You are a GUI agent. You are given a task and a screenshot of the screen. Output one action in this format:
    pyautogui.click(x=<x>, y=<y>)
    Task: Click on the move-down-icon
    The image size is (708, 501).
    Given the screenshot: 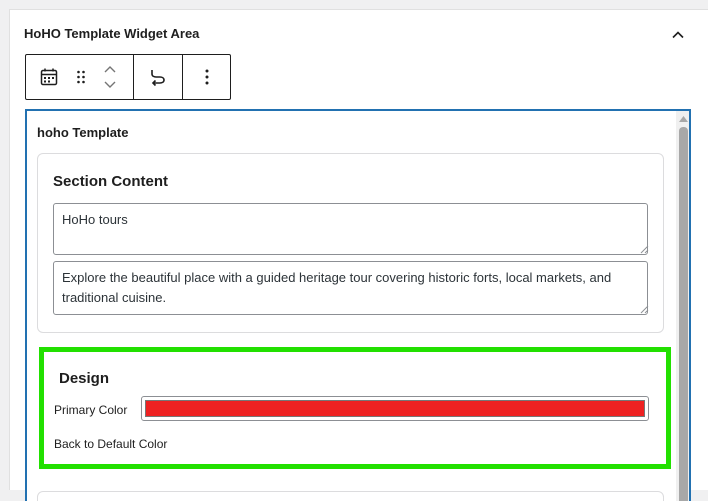 What is the action you would take?
    pyautogui.click(x=110, y=85)
    